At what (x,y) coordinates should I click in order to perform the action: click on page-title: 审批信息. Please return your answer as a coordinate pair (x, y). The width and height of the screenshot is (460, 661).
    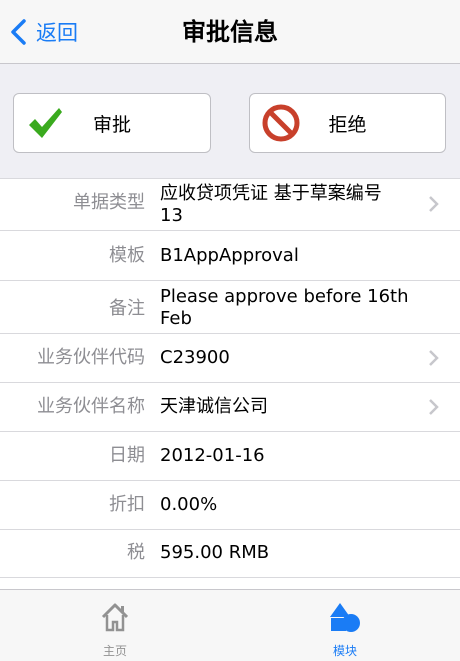
    Looking at the image, I should click on (230, 32).